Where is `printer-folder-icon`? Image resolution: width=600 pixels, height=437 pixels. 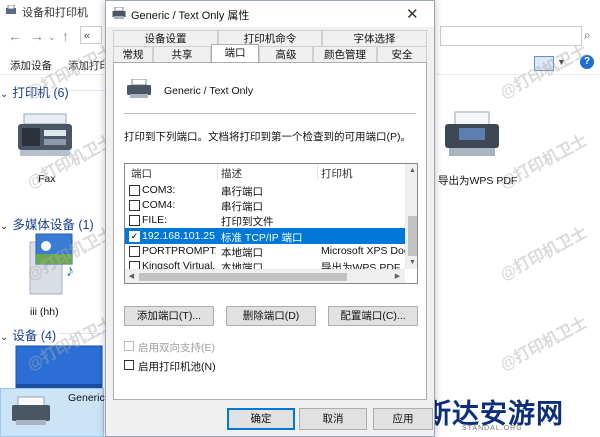
printer-folder-icon is located at coordinates (11, 9).